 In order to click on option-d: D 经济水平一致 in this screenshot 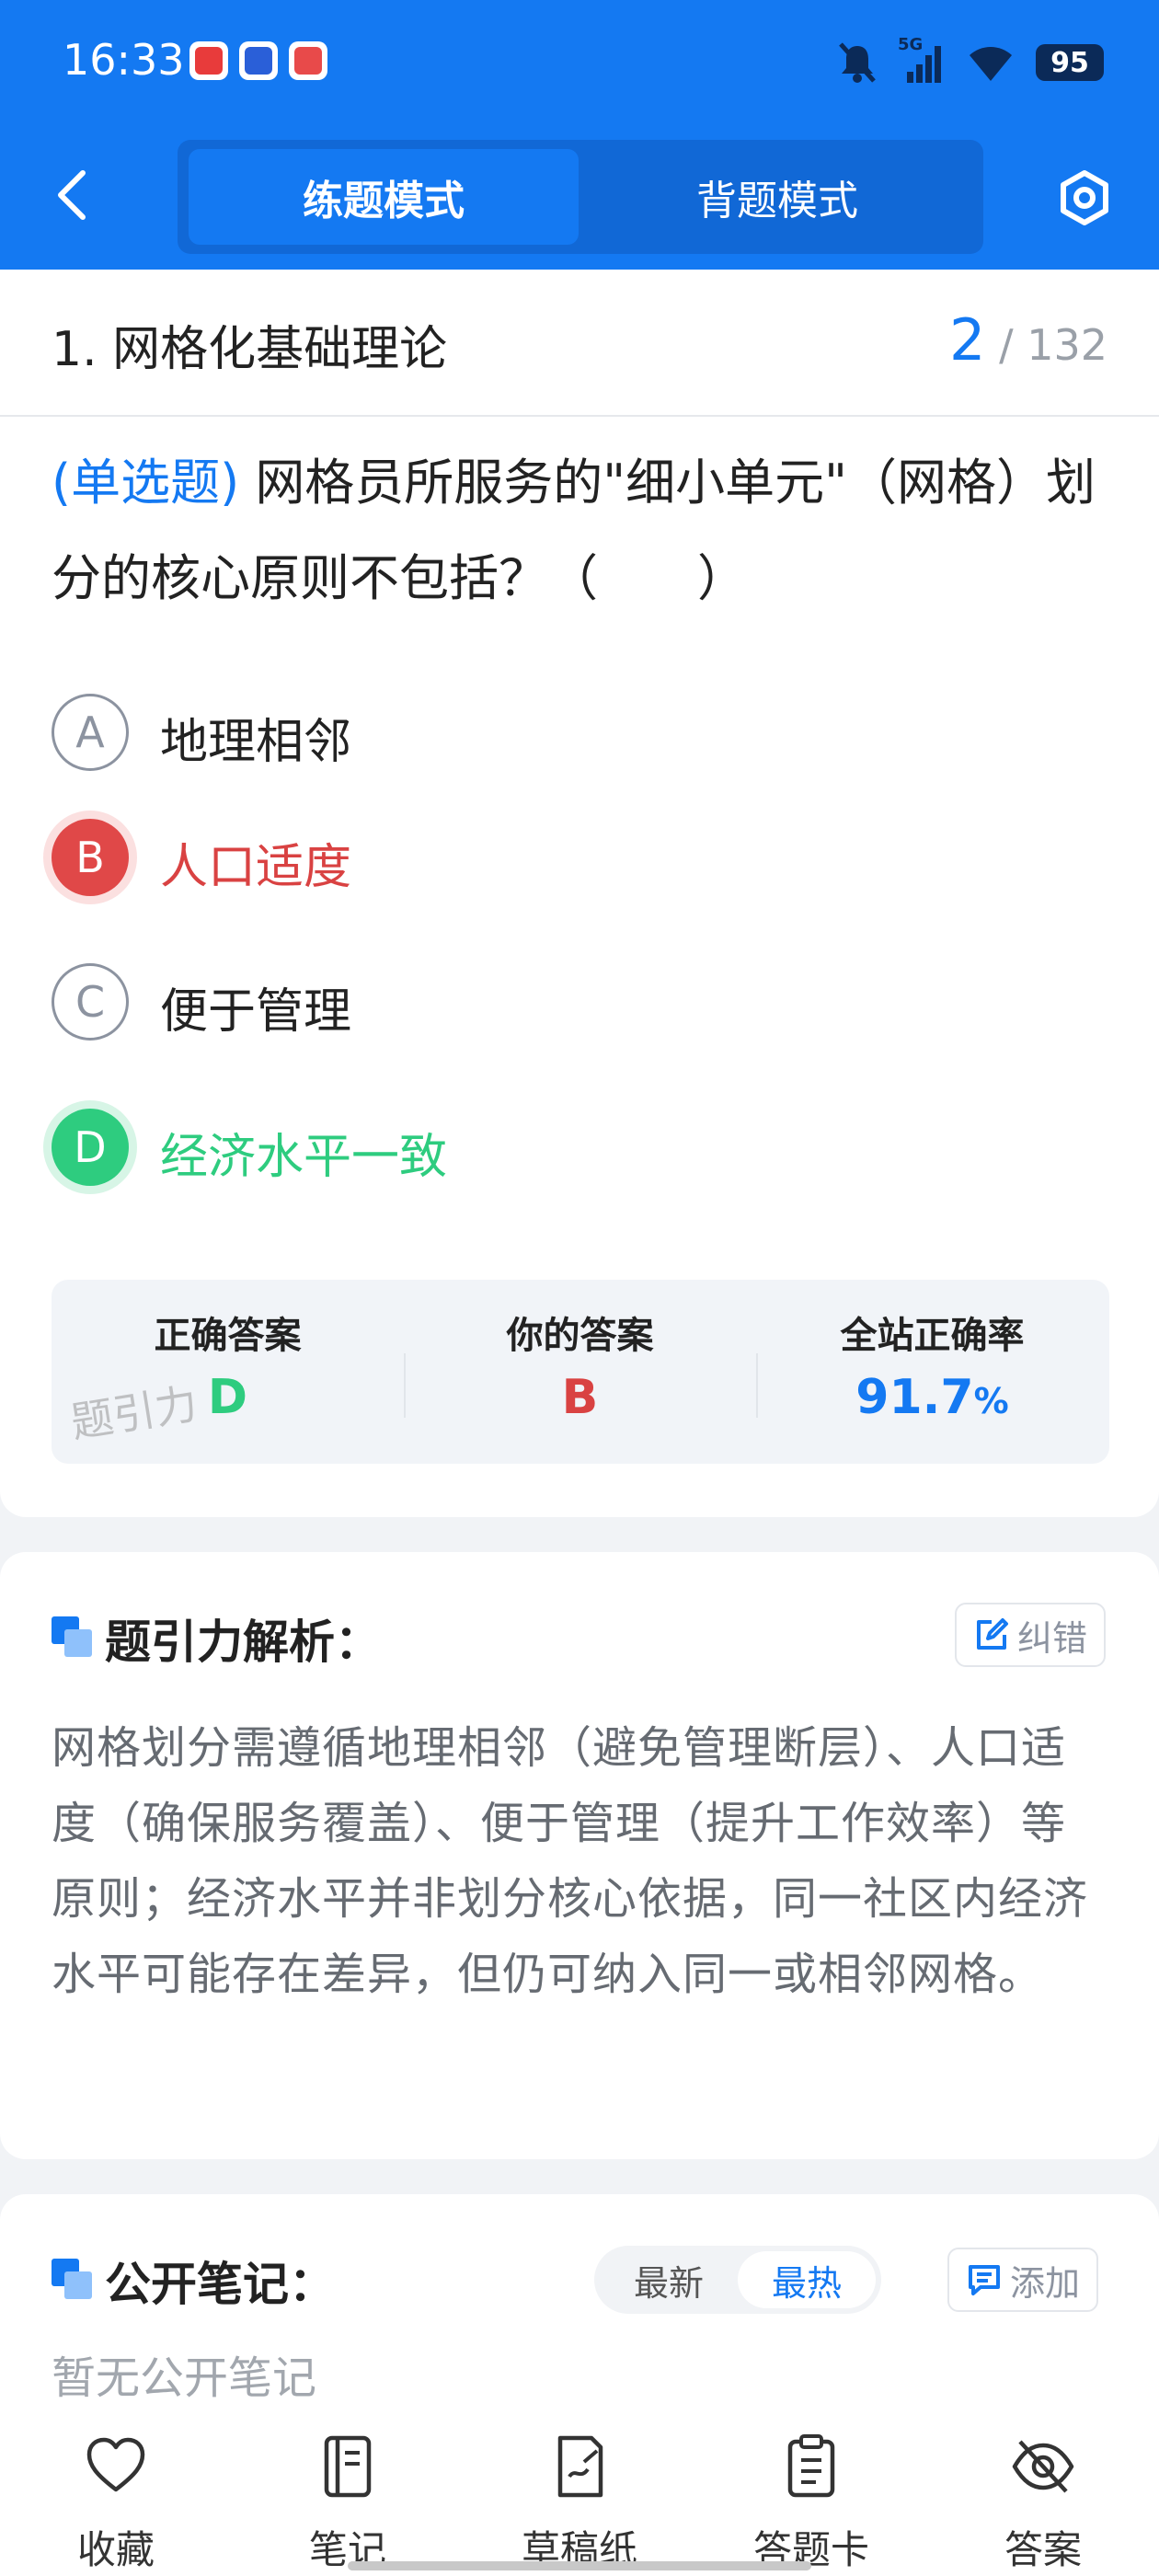, I will do `click(557, 1150)`.